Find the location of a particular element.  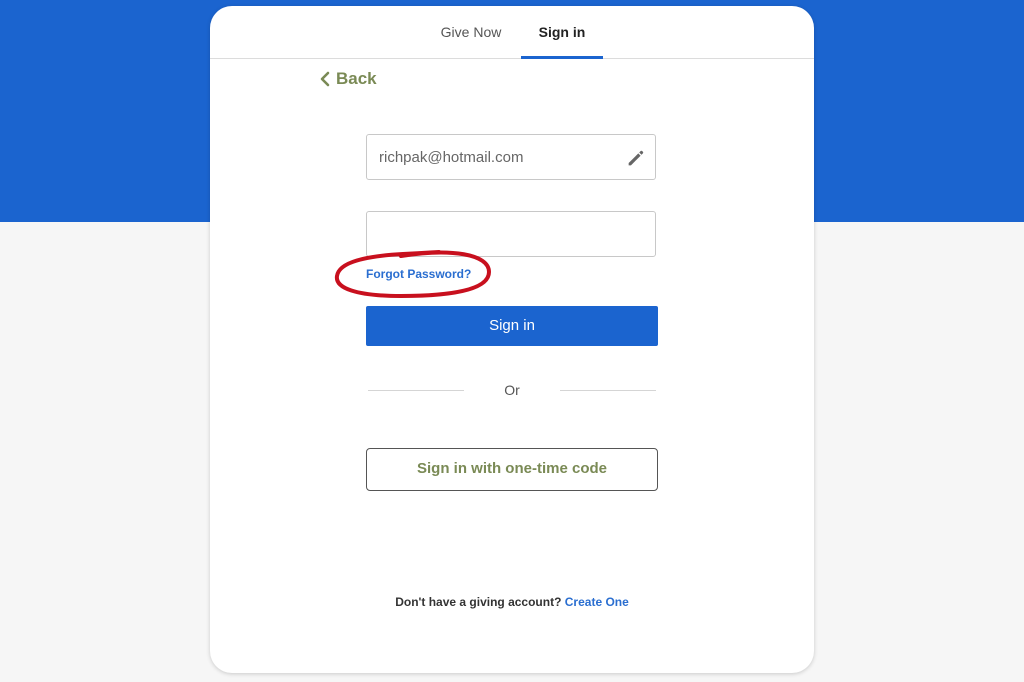

tab-give-now: Give Now is located at coordinates (471, 32).